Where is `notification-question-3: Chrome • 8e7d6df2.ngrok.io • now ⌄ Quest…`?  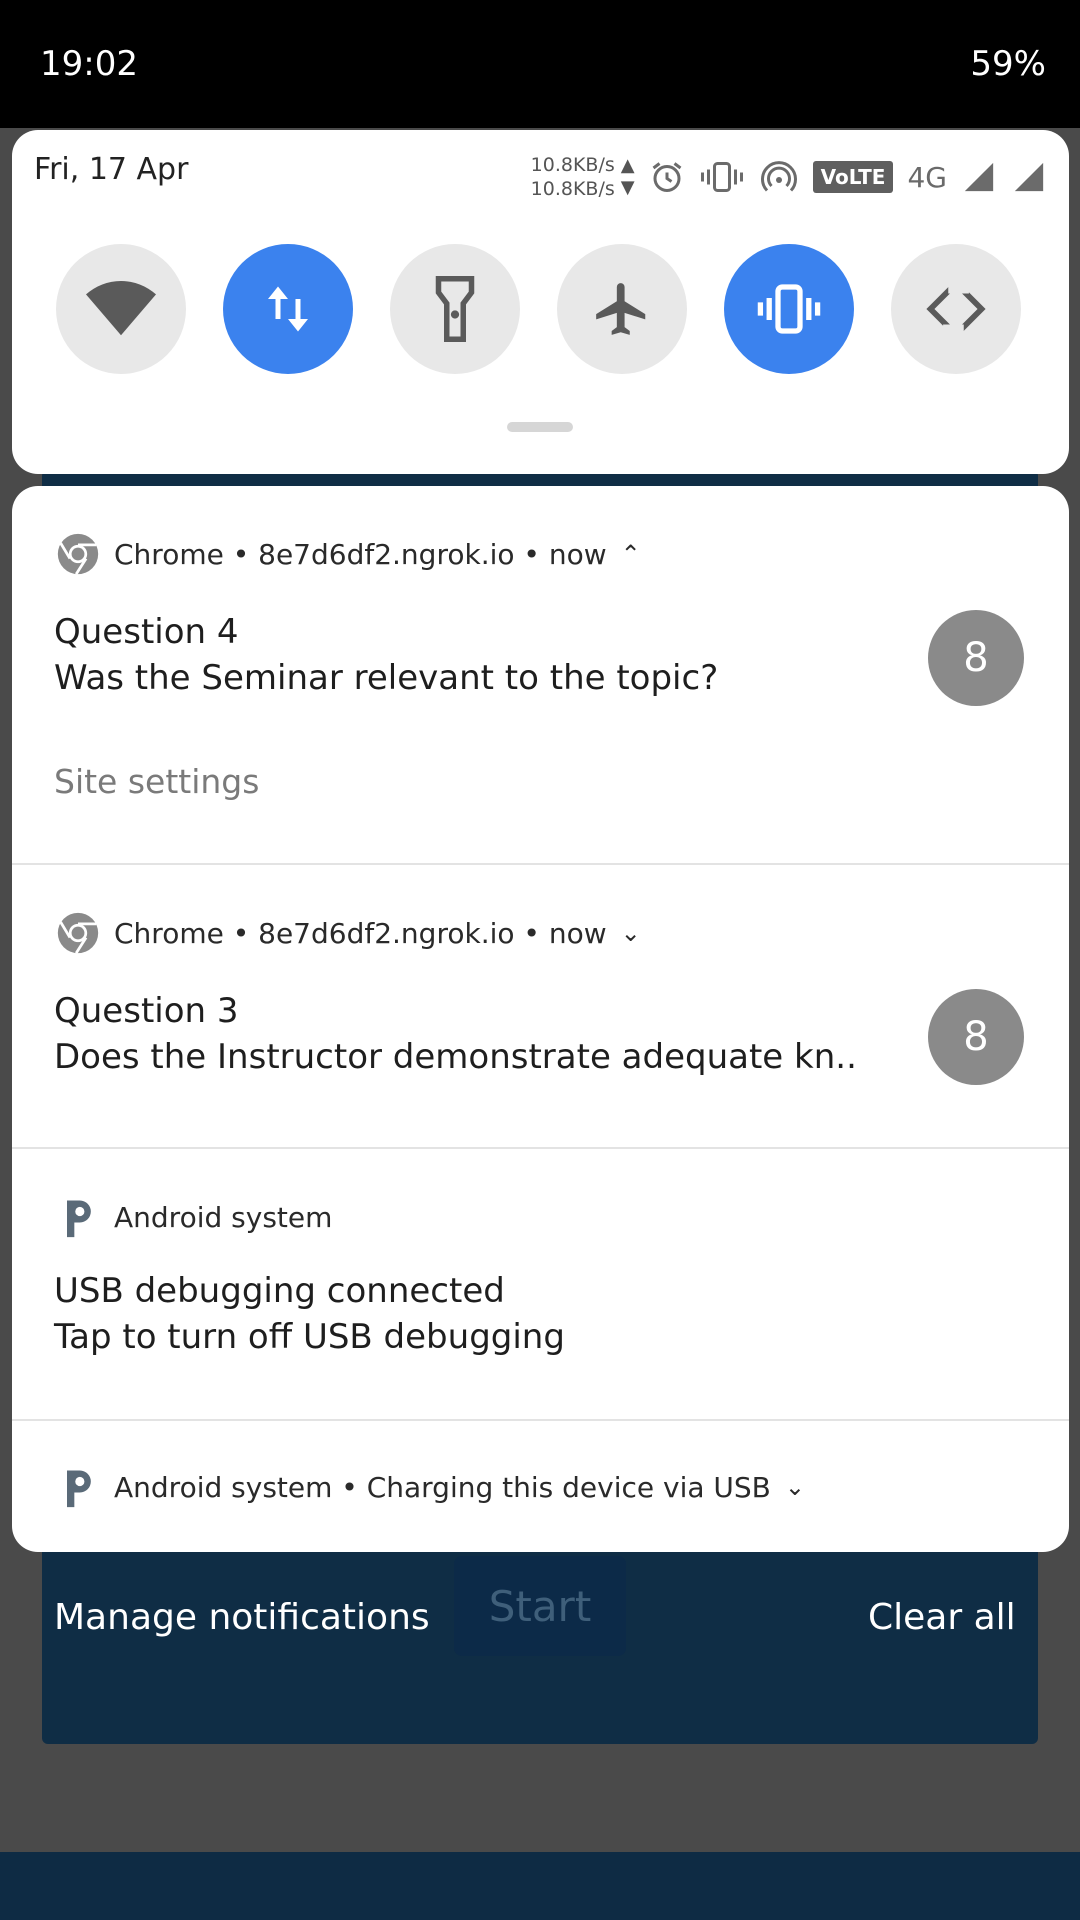
notification-question-3: Chrome • 8e7d6df2.ngrok.io • now ⌄ Quest… is located at coordinates (540, 1006).